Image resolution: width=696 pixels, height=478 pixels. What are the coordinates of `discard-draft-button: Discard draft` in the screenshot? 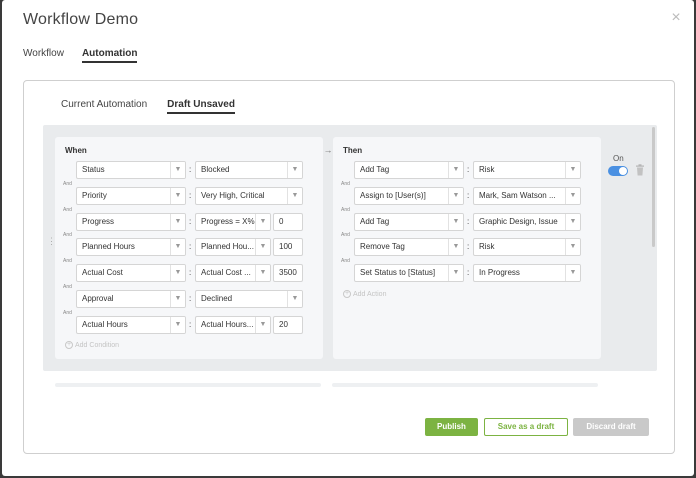 It's located at (611, 427).